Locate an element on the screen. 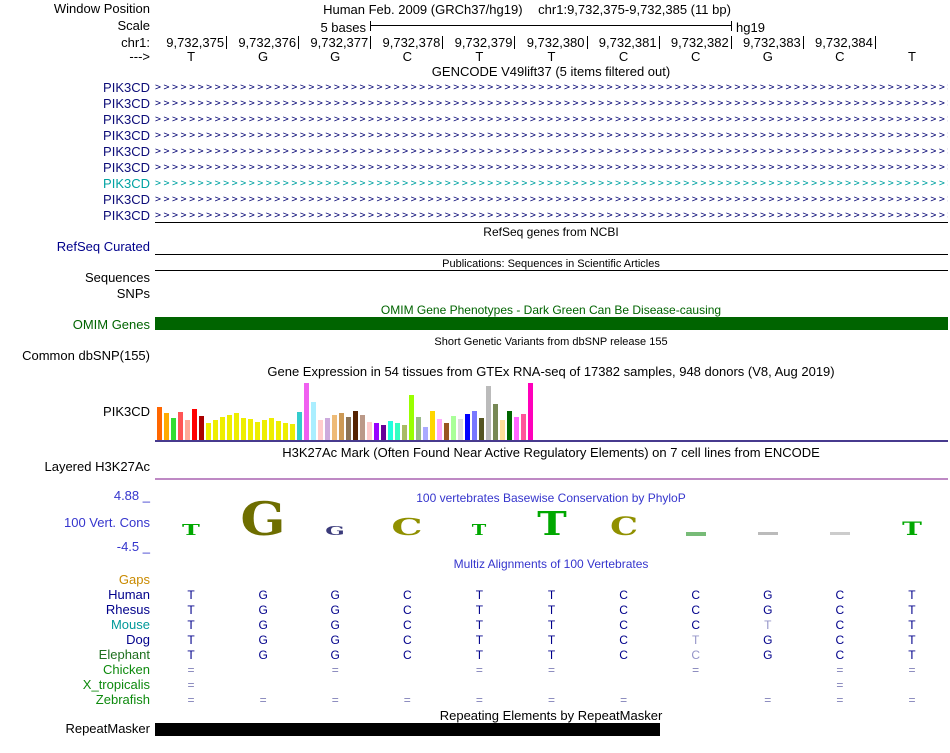 The width and height of the screenshot is (950, 753). ruler-position: 9,732,384 is located at coordinates (840, 42).